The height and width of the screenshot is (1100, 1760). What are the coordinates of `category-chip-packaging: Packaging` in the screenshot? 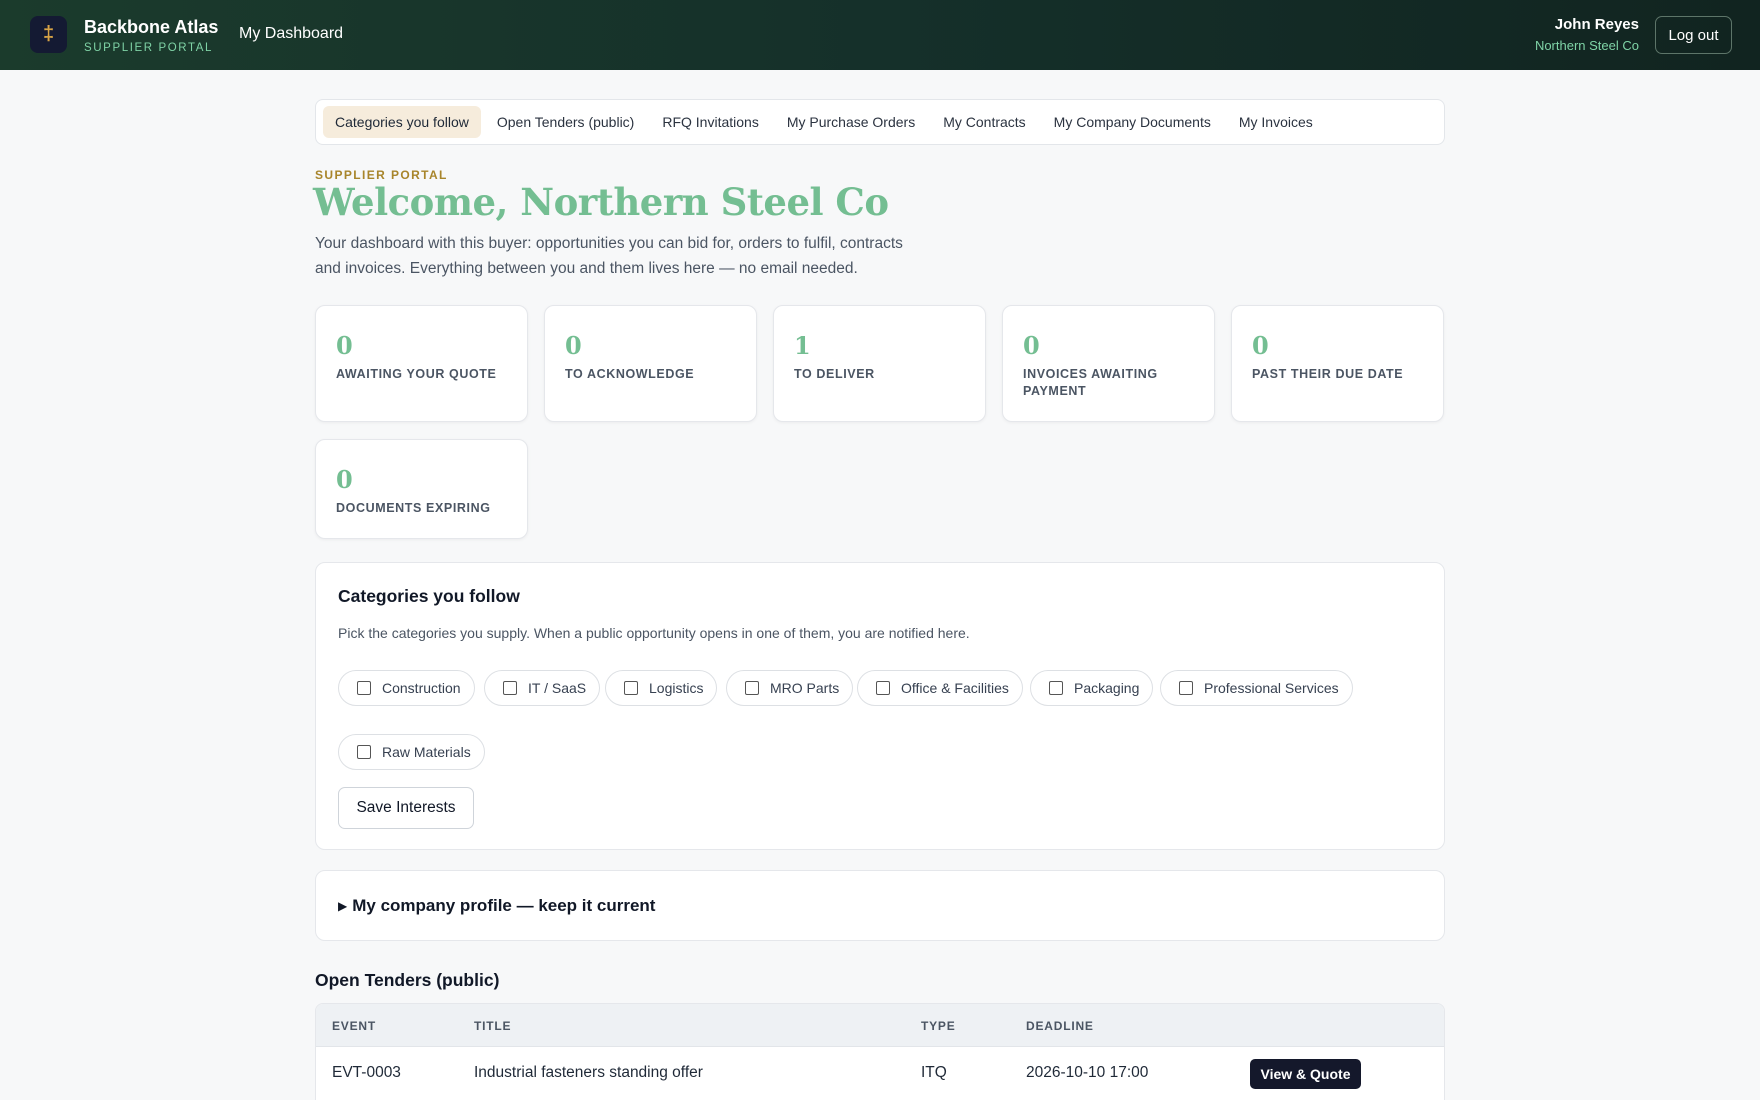 It's located at (1092, 688).